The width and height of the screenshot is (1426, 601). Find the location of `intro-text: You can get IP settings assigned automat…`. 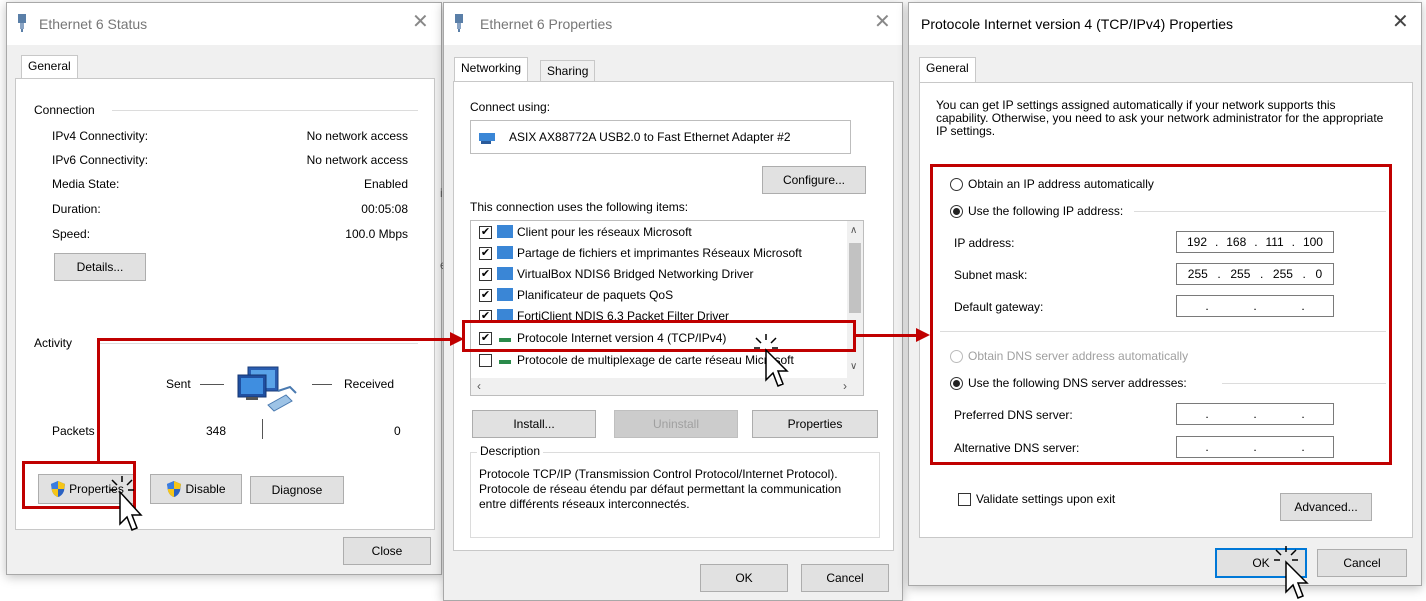

intro-text: You can get IP settings assigned automat… is located at coordinates (1160, 118).